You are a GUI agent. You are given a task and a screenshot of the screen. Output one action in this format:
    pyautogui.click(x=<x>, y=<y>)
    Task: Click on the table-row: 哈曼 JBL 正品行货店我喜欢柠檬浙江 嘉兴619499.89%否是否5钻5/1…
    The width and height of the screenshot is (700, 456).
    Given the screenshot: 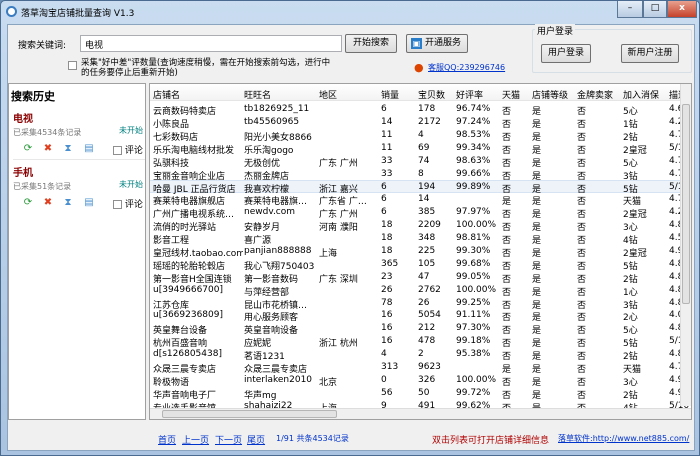 What is the action you would take?
    pyautogui.click(x=419, y=187)
    